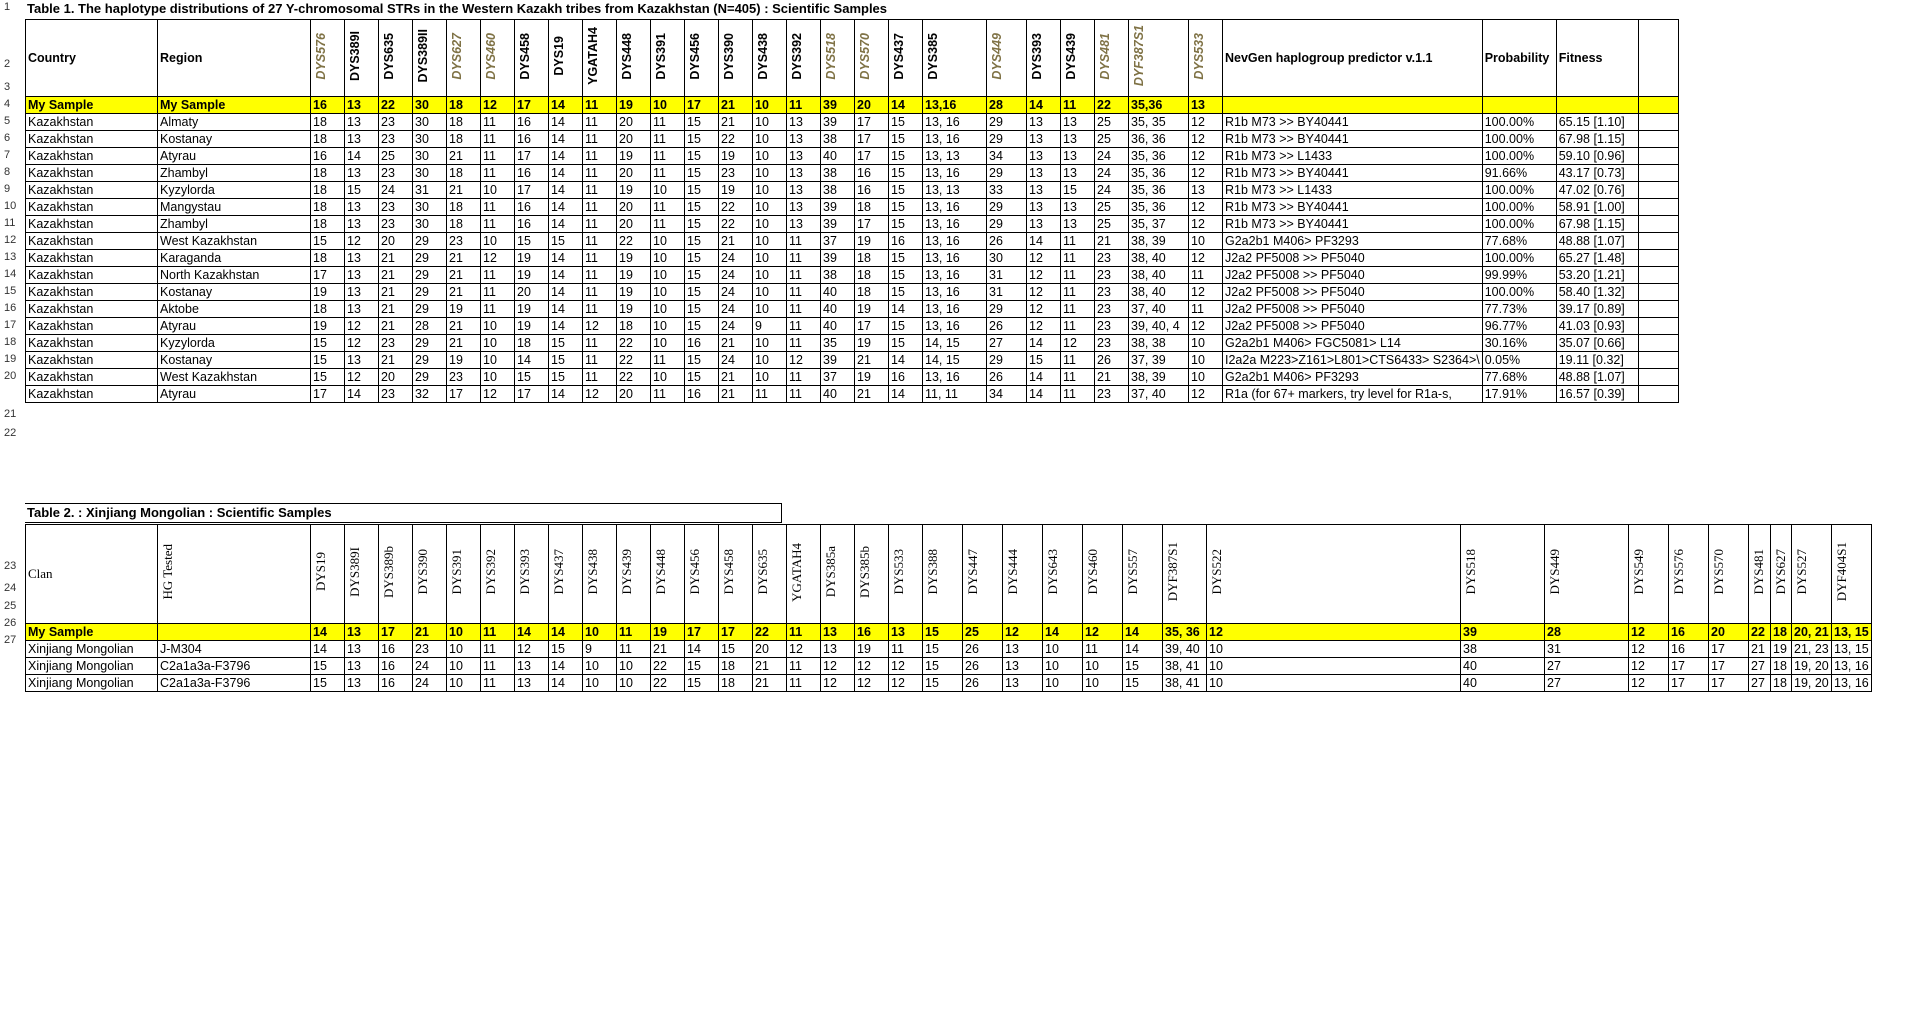 The height and width of the screenshot is (1032, 1920). What do you see at coordinates (234, 343) in the screenshot?
I see `cell: Kyzylorda` at bounding box center [234, 343].